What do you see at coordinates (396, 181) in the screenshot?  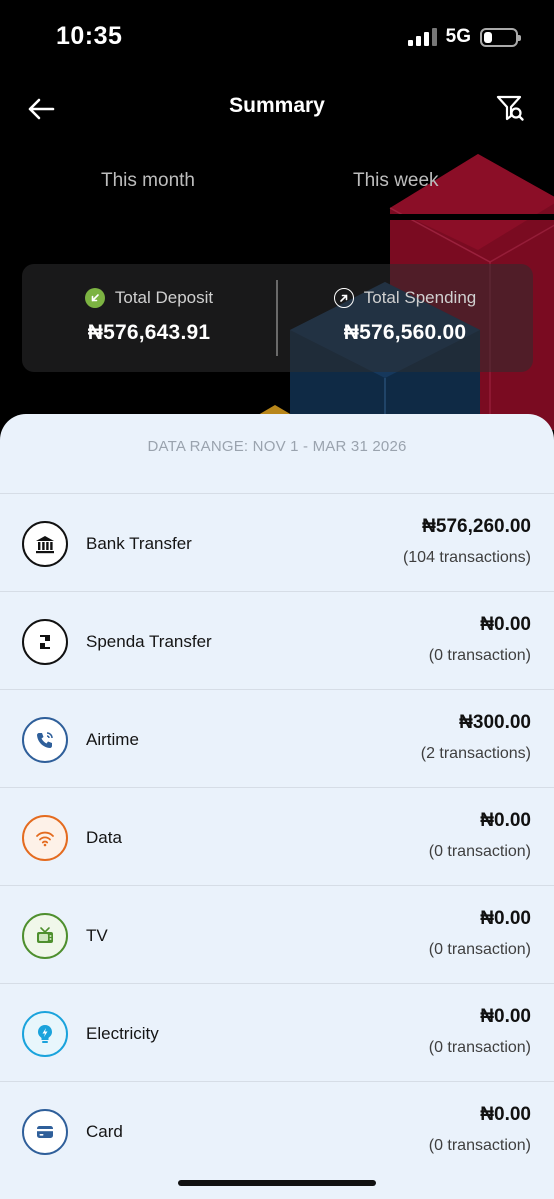 I see `tab-this-week: This week` at bounding box center [396, 181].